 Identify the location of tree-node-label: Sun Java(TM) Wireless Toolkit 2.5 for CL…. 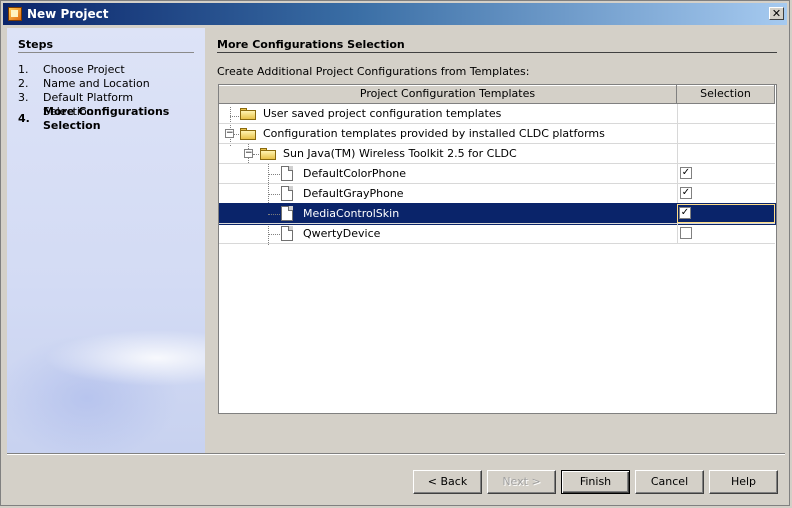
(400, 153).